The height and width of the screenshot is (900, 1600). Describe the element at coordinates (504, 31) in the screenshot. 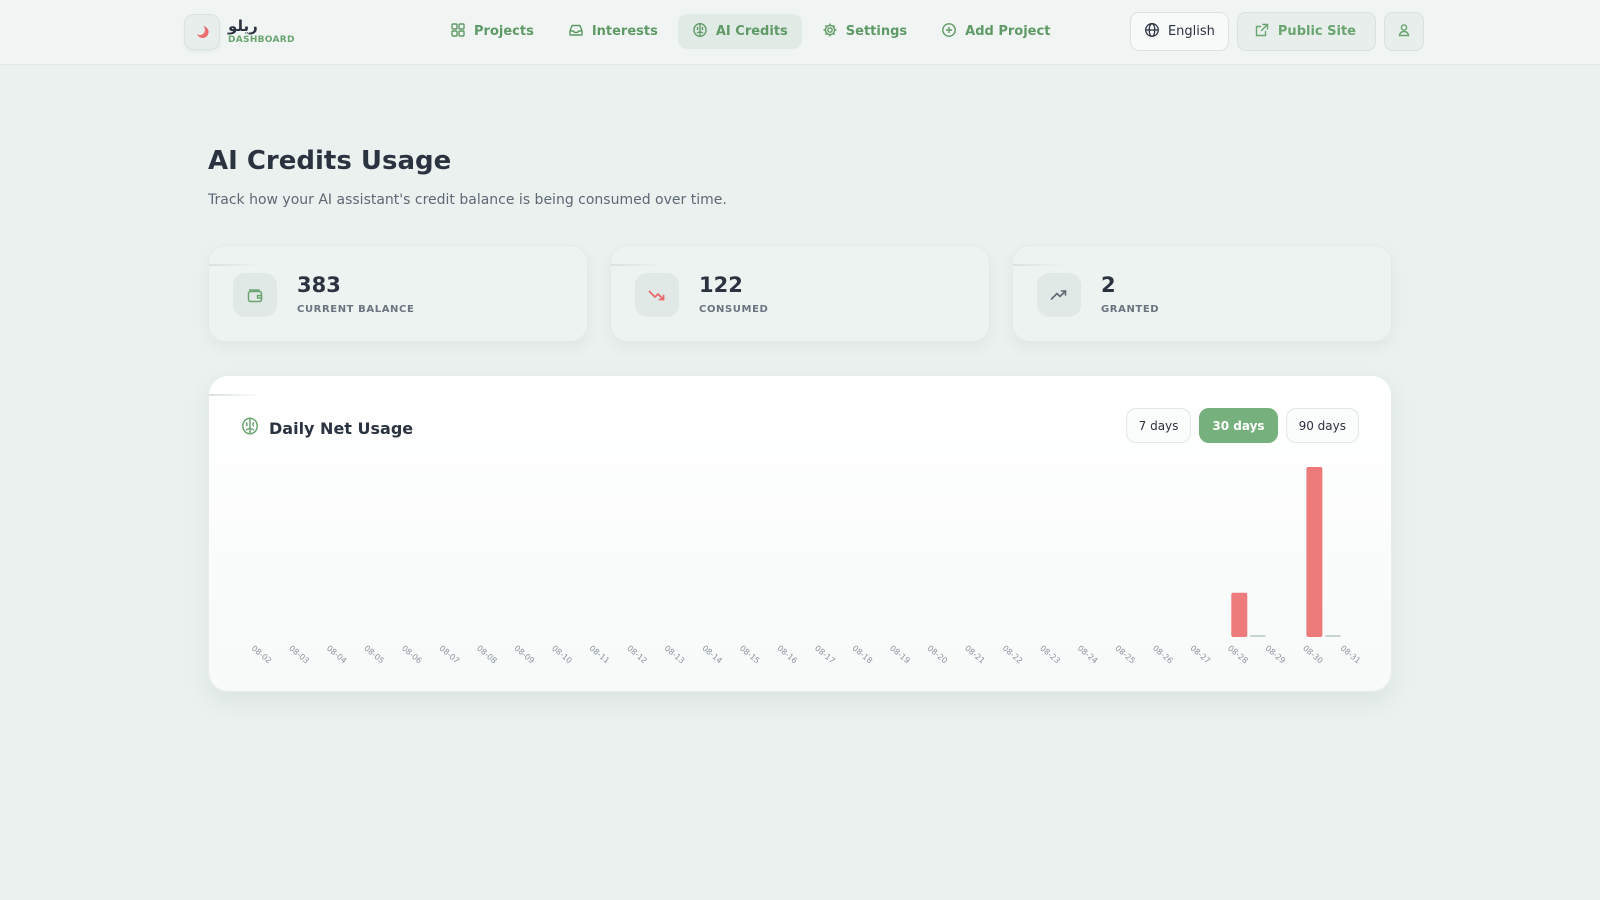

I see `nav-label: Projects` at that location.